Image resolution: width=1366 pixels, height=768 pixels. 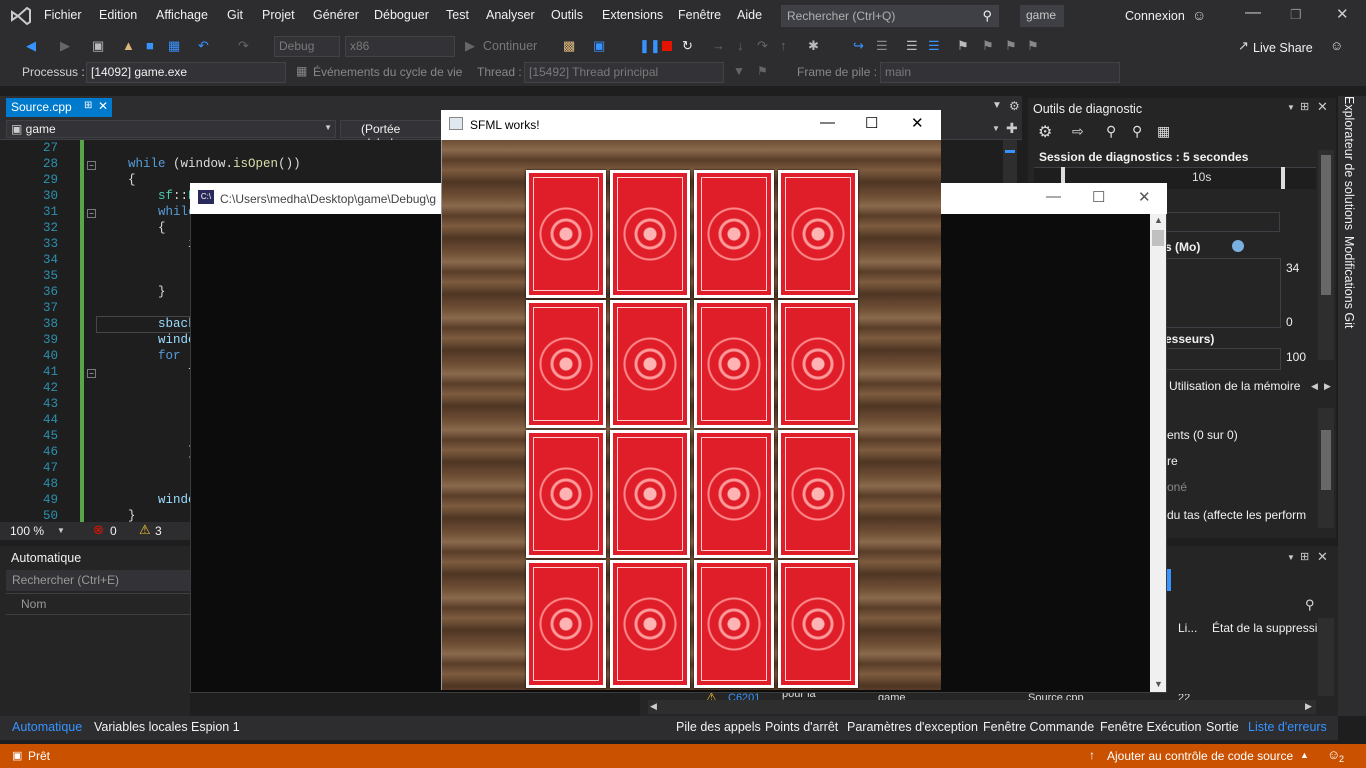 I want to click on bottom-tab-right-2: Paramètres d'exception, so click(x=912, y=731).